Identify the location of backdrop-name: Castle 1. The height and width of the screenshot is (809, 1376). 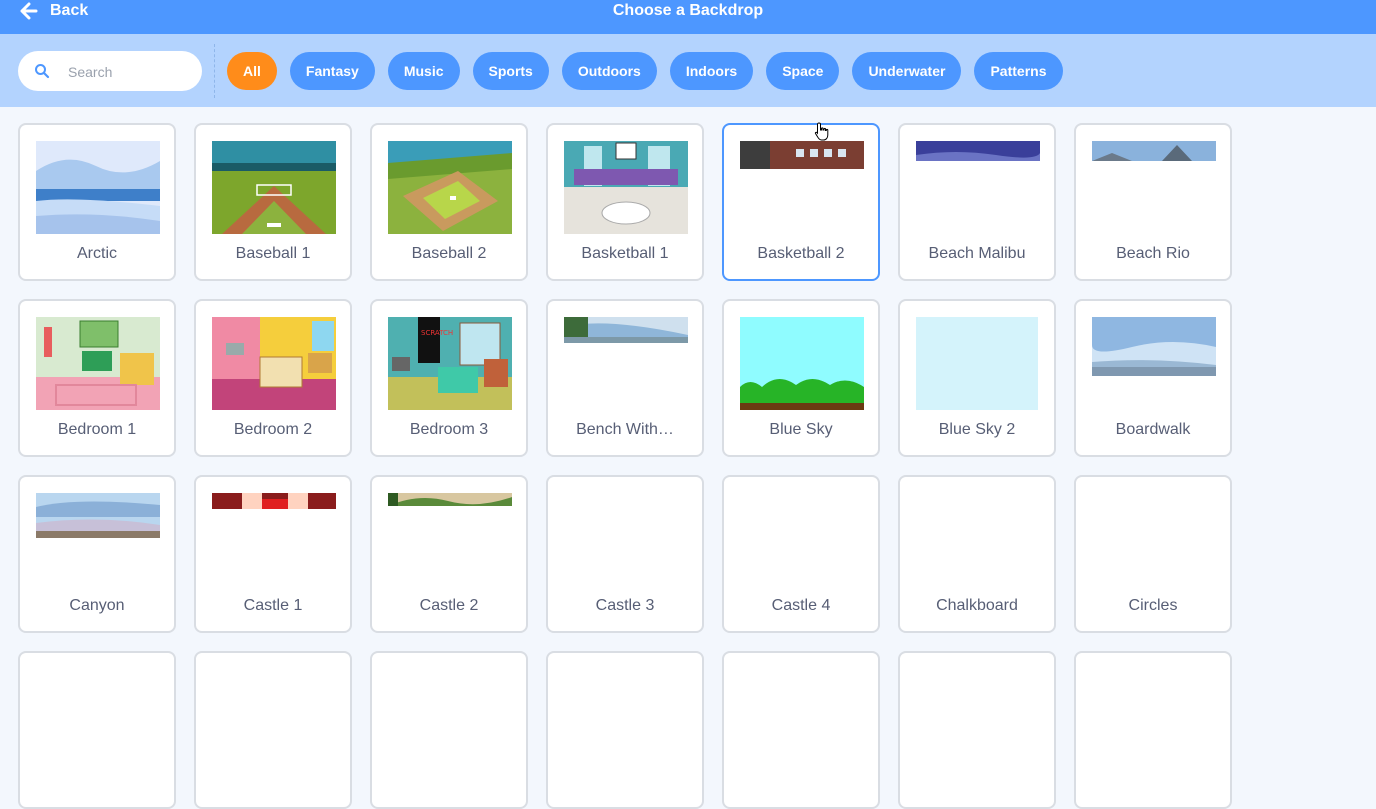
(273, 605).